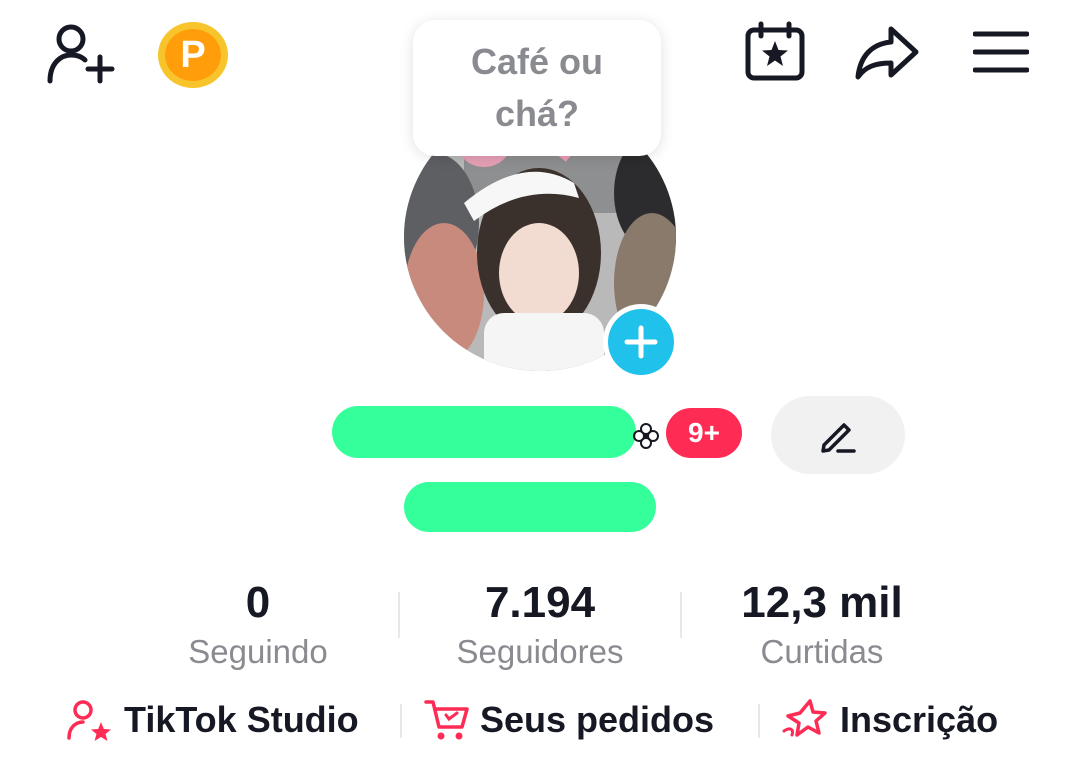 The width and height of the screenshot is (1080, 776). What do you see at coordinates (90, 720) in the screenshot?
I see `user-star-icon` at bounding box center [90, 720].